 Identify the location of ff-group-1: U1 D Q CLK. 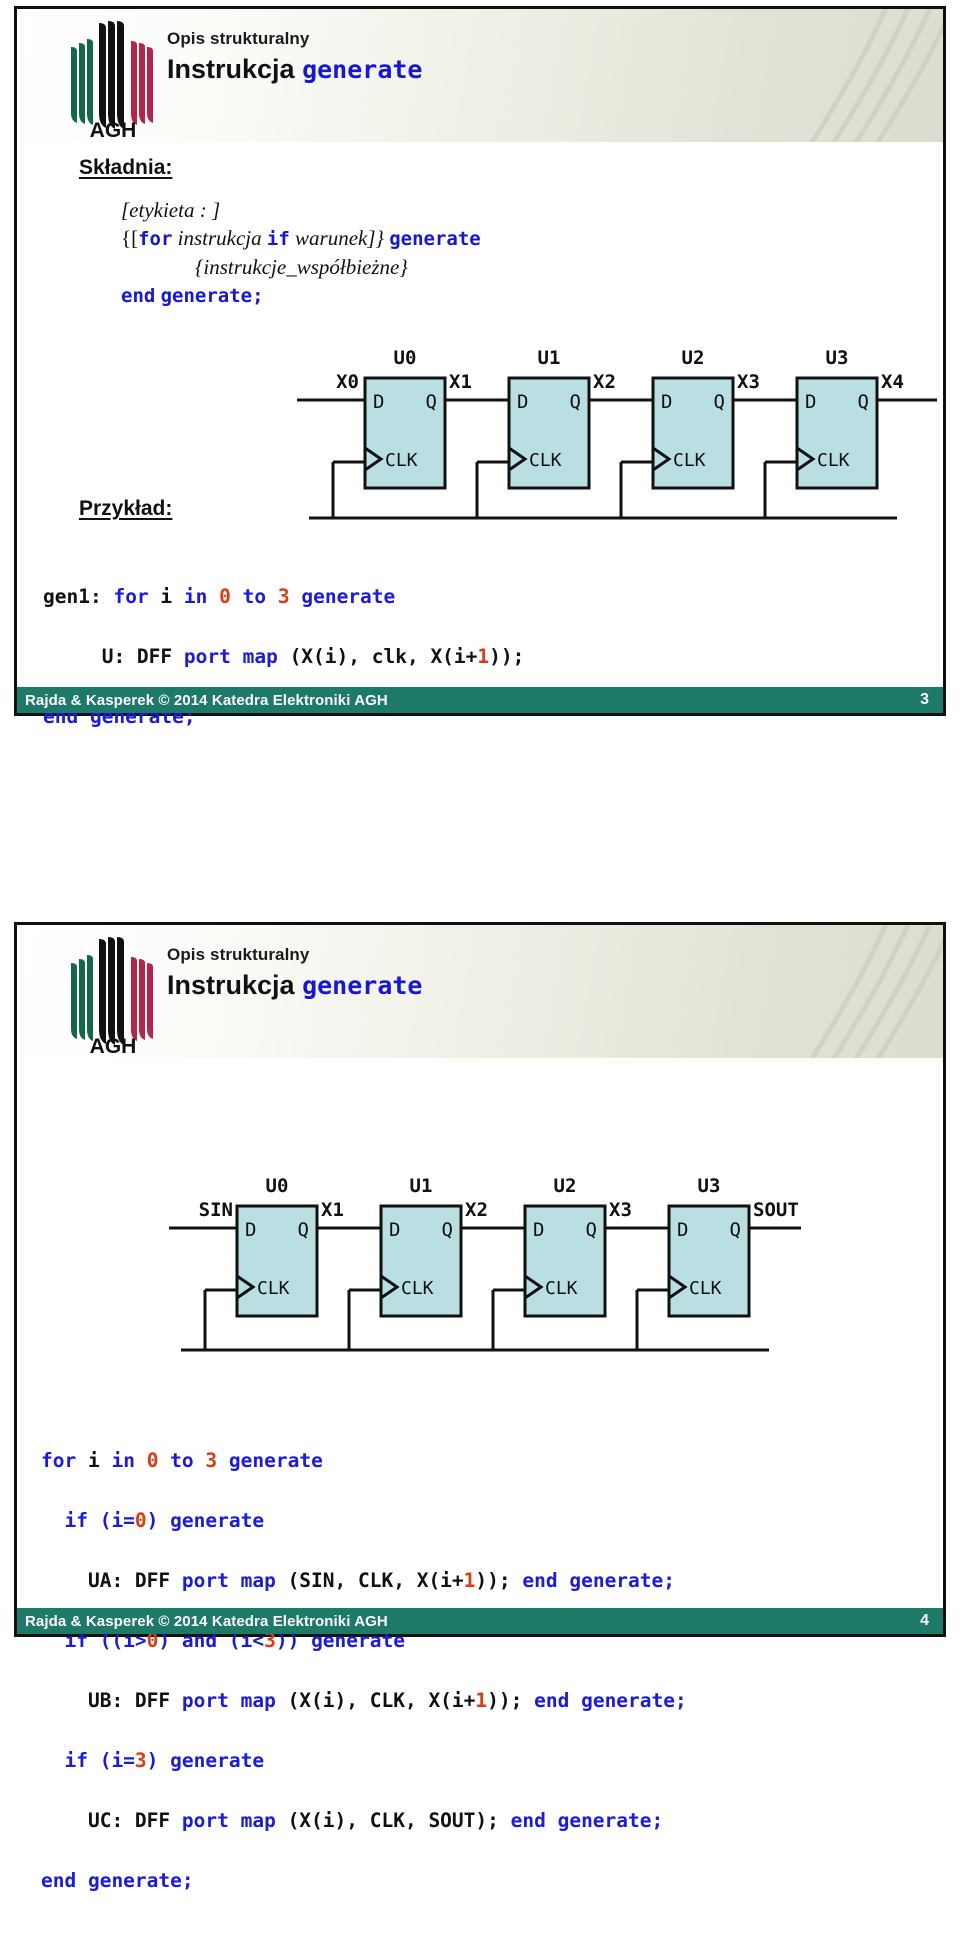
(549, 418).